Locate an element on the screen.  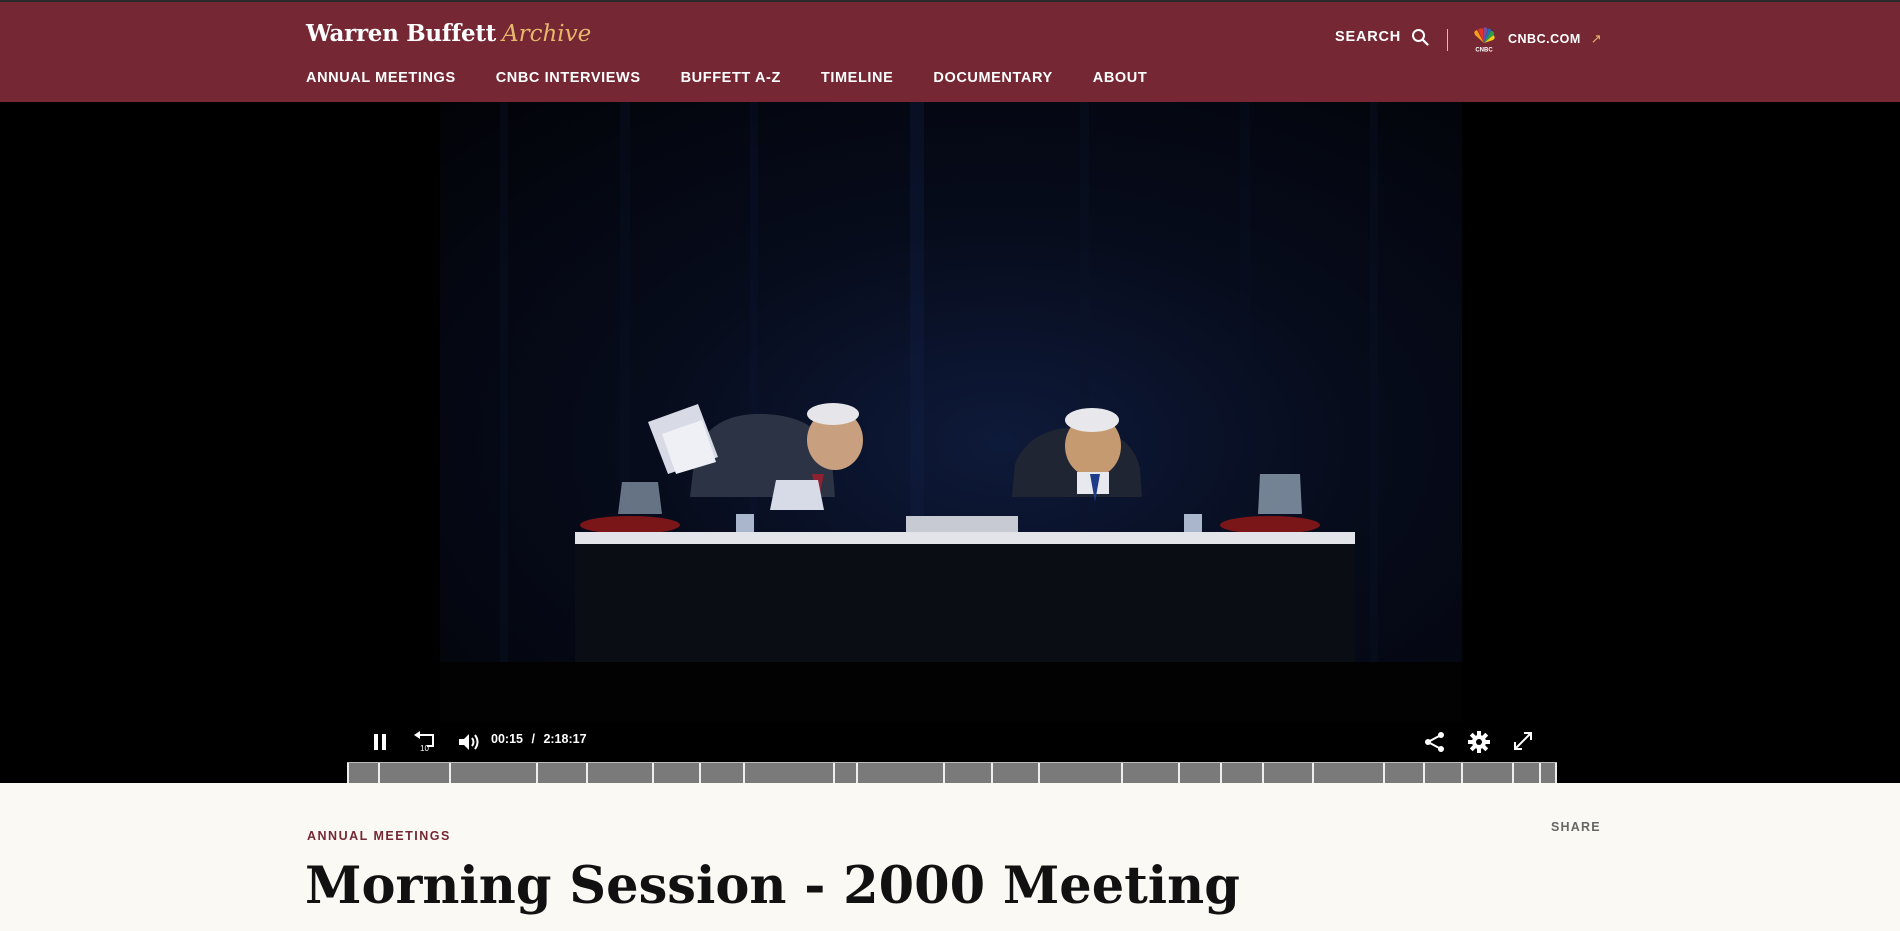
nav-cnbc-interviews: CNBC INTERVIEWS is located at coordinates (568, 78).